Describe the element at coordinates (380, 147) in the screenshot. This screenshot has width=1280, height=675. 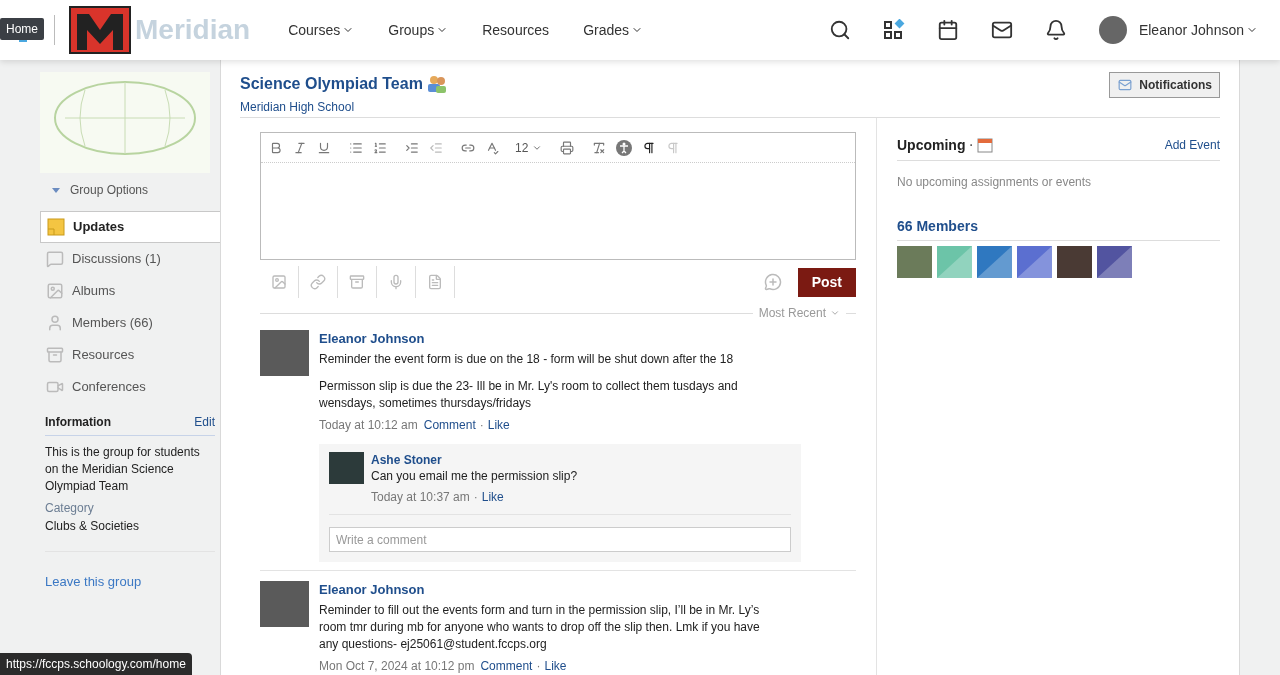
I see `numbered-list-icon` at that location.